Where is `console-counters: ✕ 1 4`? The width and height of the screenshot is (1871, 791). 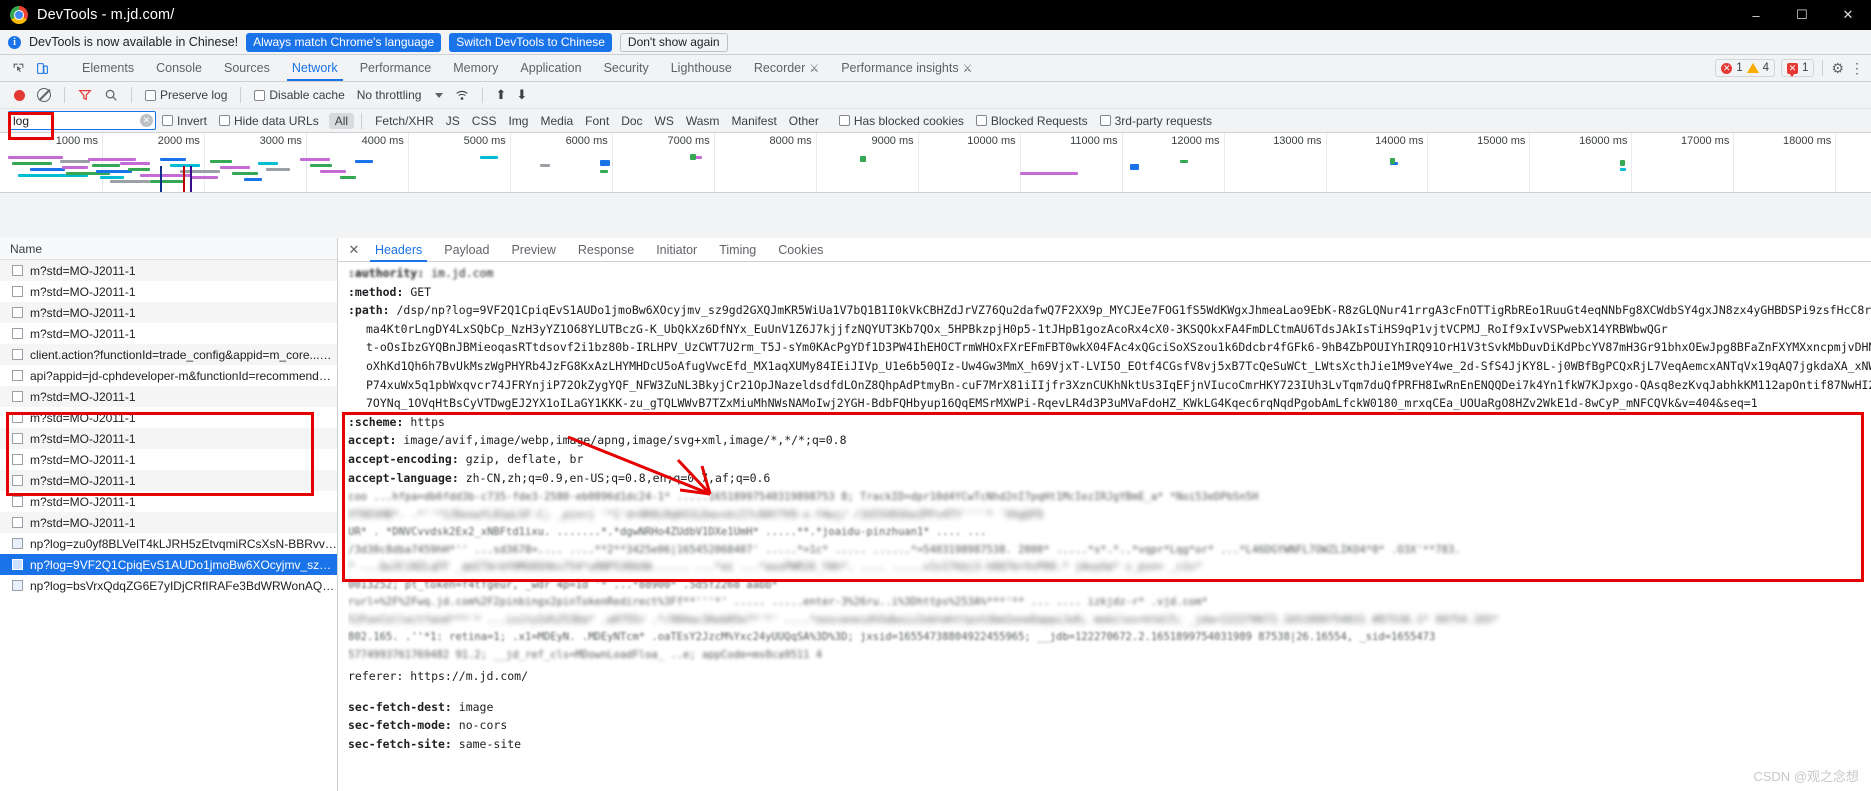
console-counters: ✕ 1 4 is located at coordinates (1745, 68).